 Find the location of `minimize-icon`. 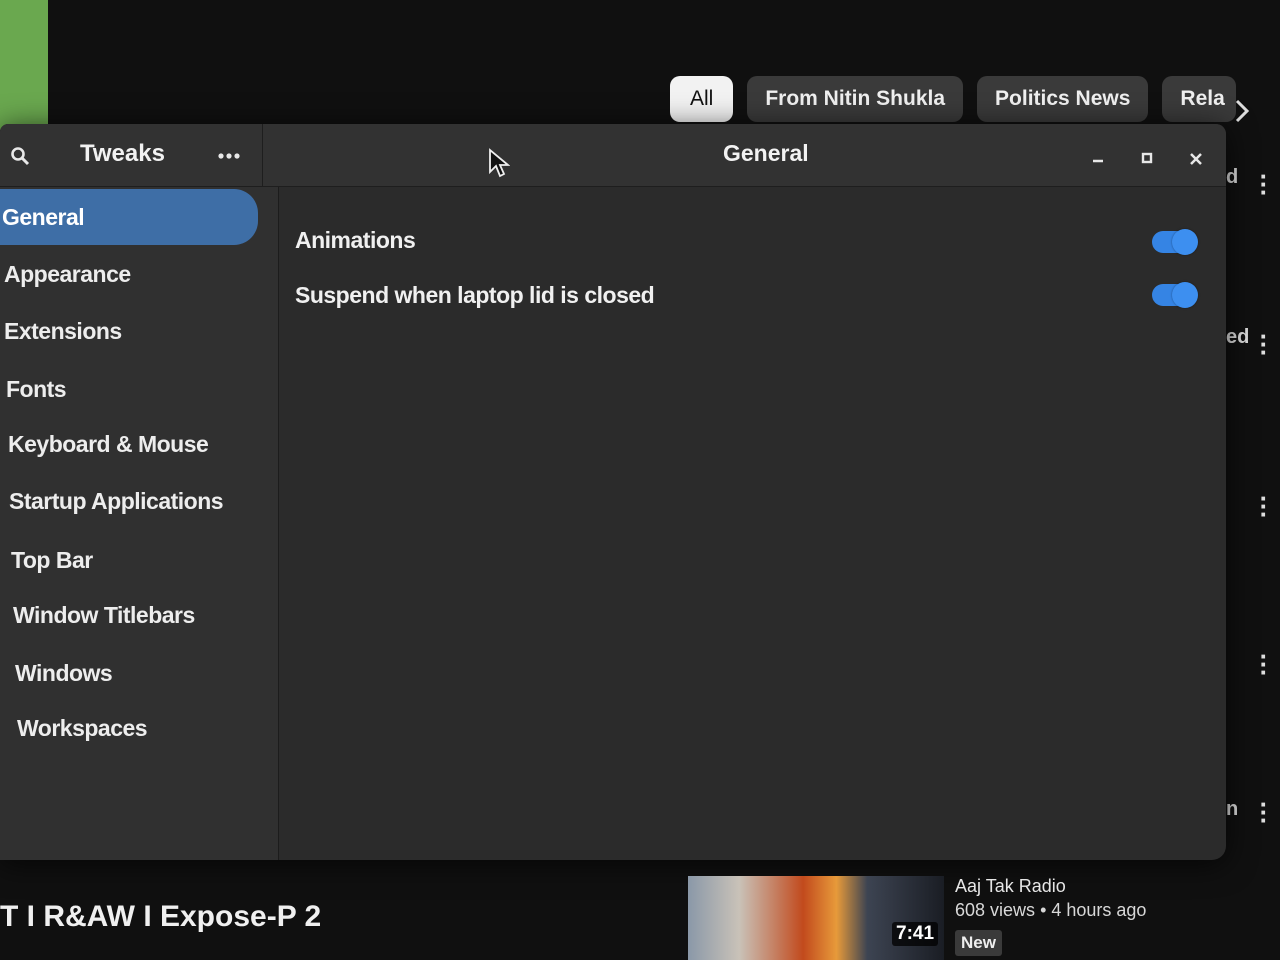

minimize-icon is located at coordinates (1098, 157).